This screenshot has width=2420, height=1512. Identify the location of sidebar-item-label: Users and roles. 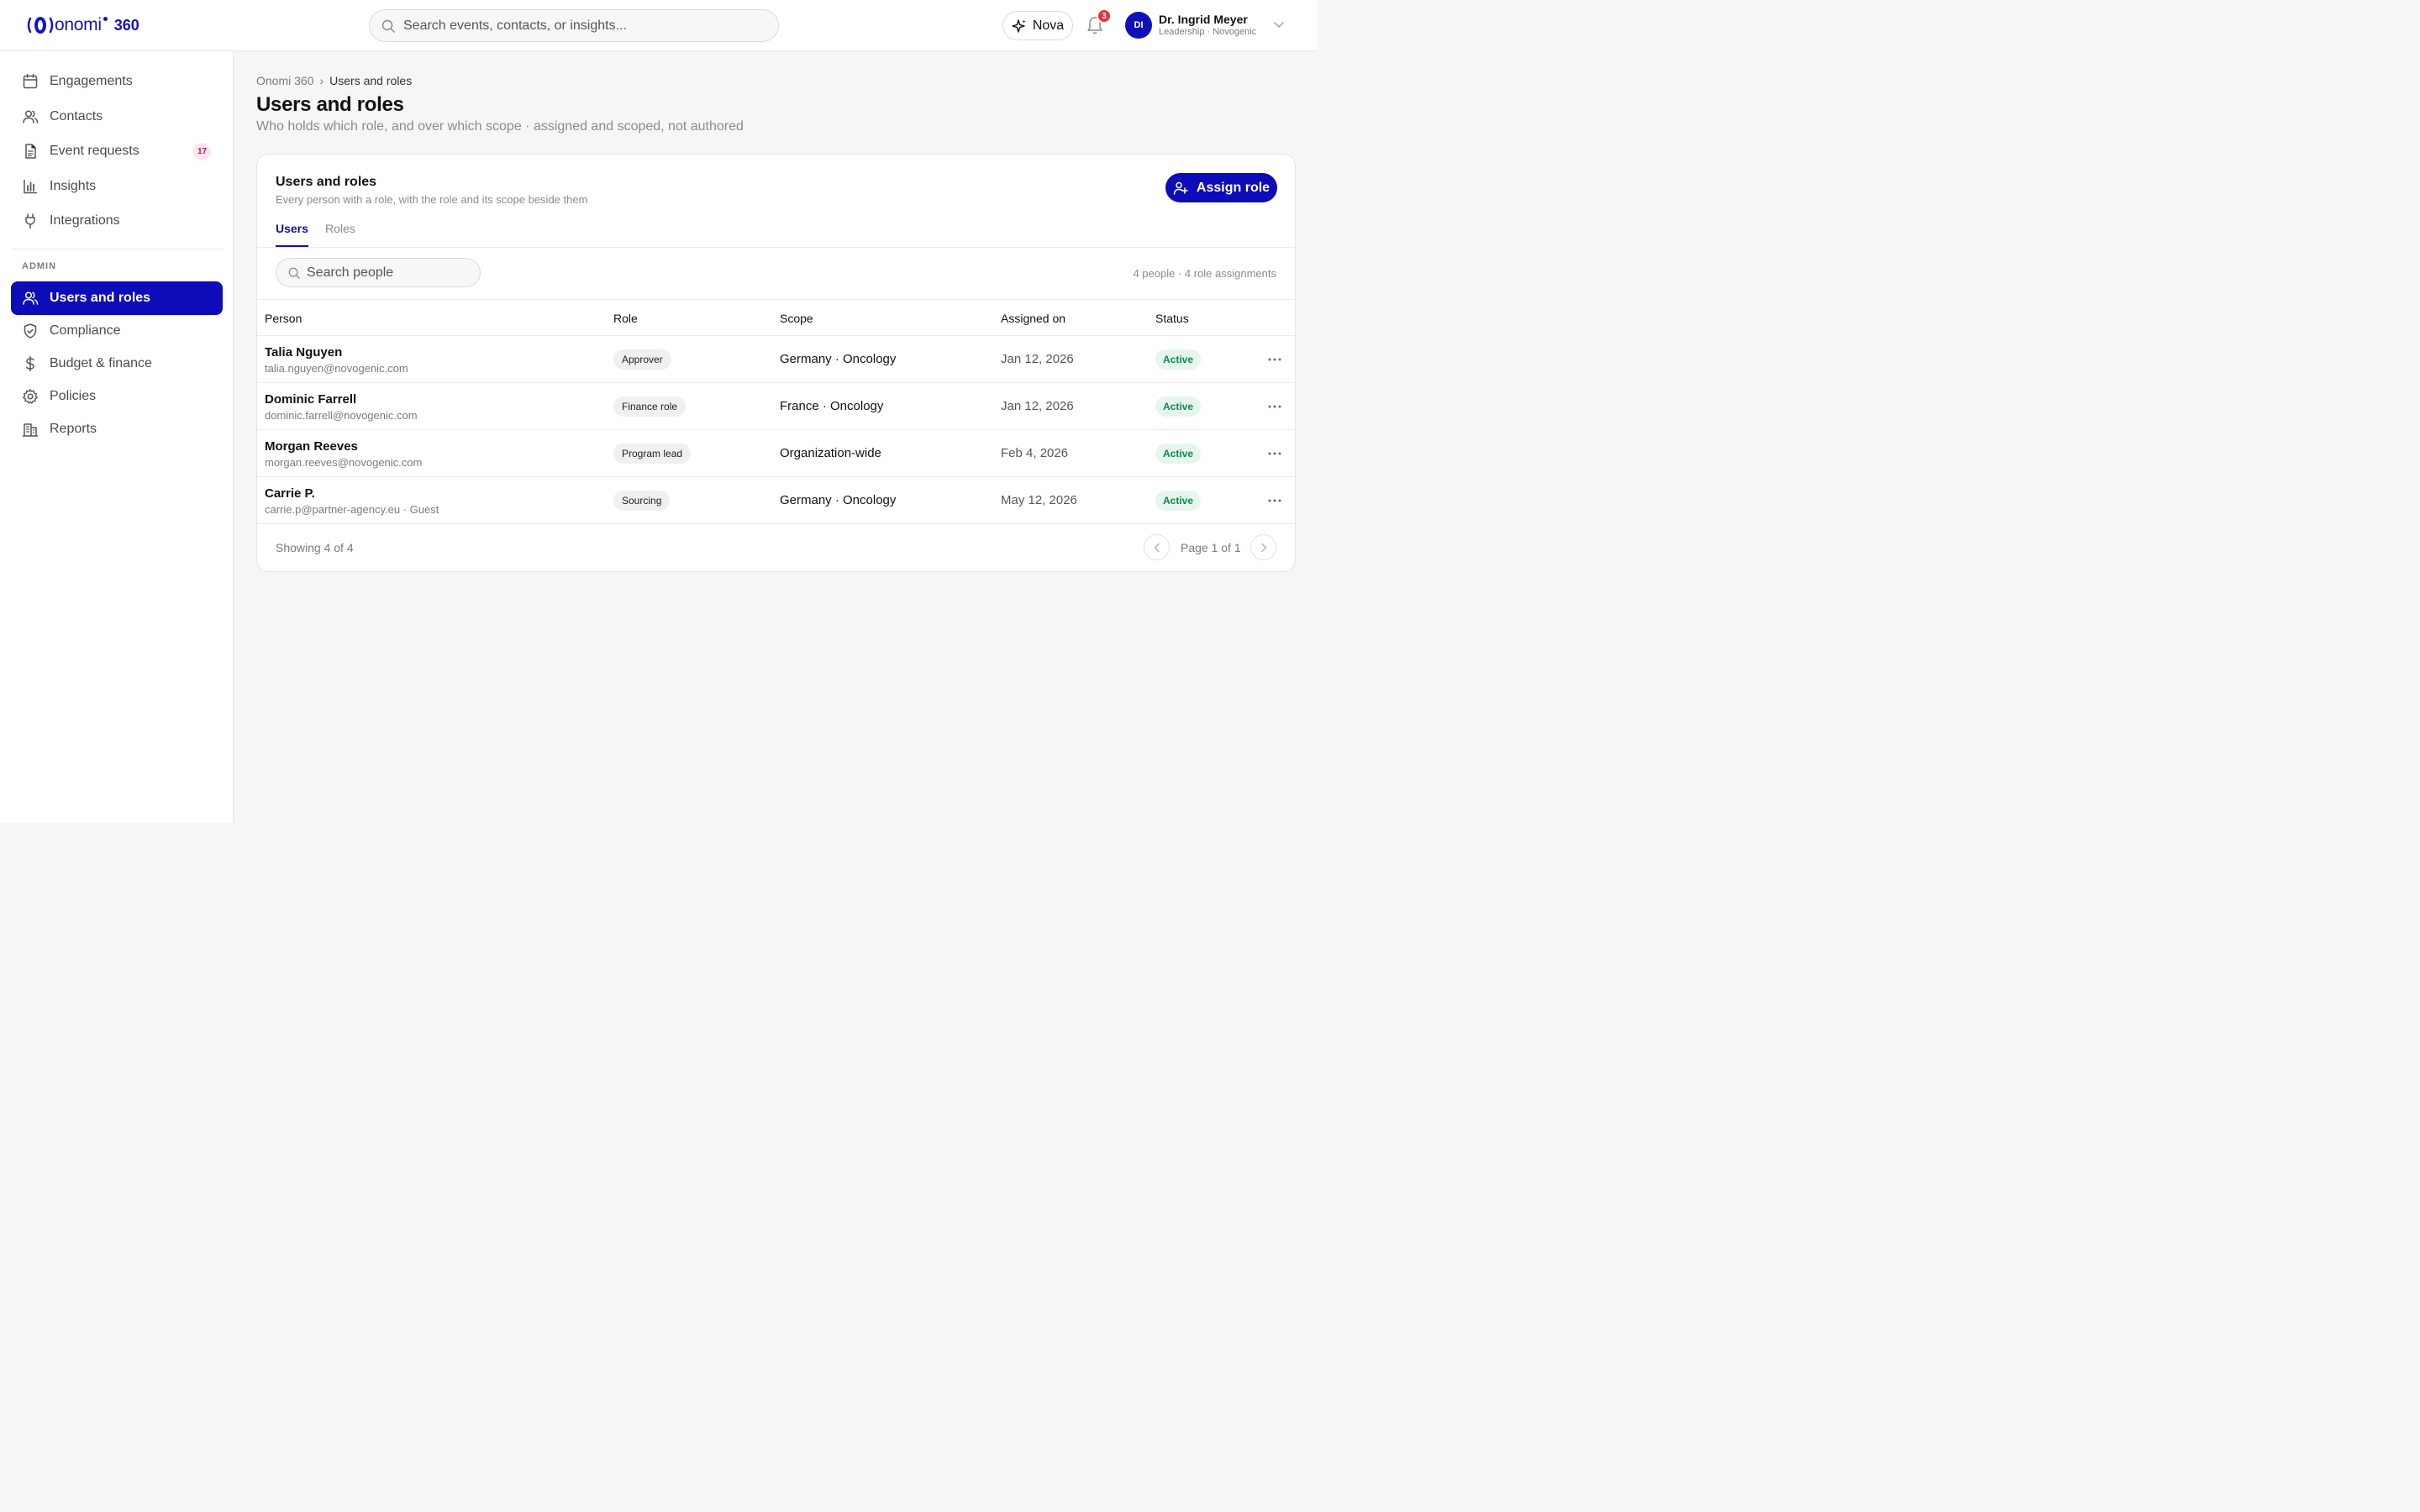
(100, 298).